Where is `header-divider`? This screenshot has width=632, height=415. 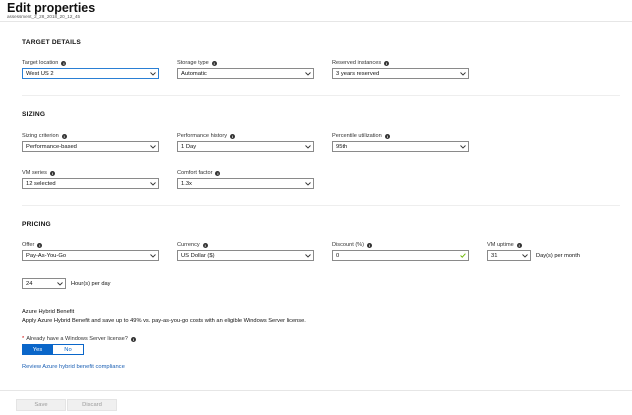 header-divider is located at coordinates (316, 21).